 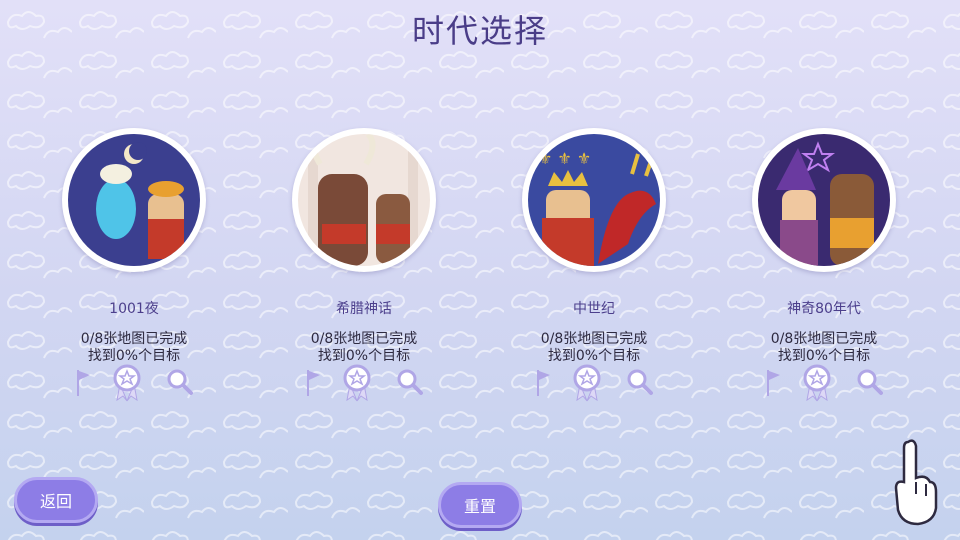 I want to click on witch-werewolf-portrait-image, so click(x=824, y=200).